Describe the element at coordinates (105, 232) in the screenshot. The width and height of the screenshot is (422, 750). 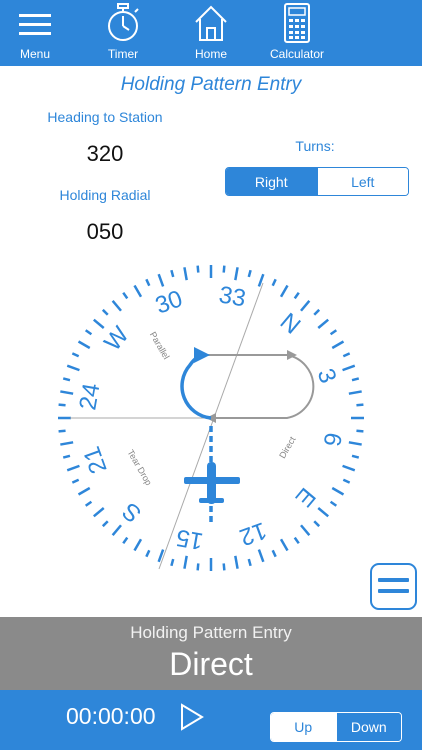
I see `holding-radial-value: 050` at that location.